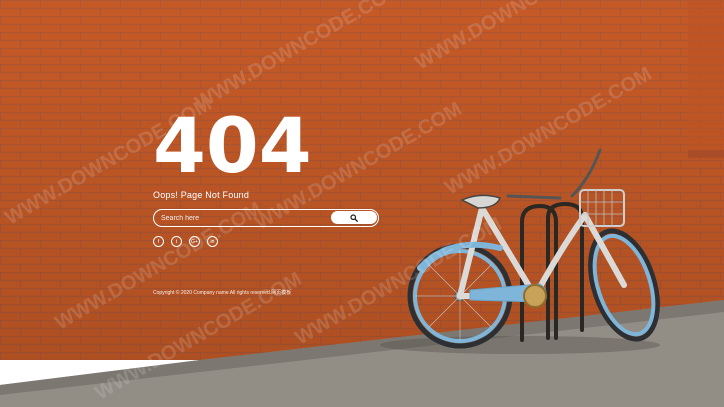  Describe the element at coordinates (273, 241) in the screenshot. I see `social-links: f t G+ in` at that location.